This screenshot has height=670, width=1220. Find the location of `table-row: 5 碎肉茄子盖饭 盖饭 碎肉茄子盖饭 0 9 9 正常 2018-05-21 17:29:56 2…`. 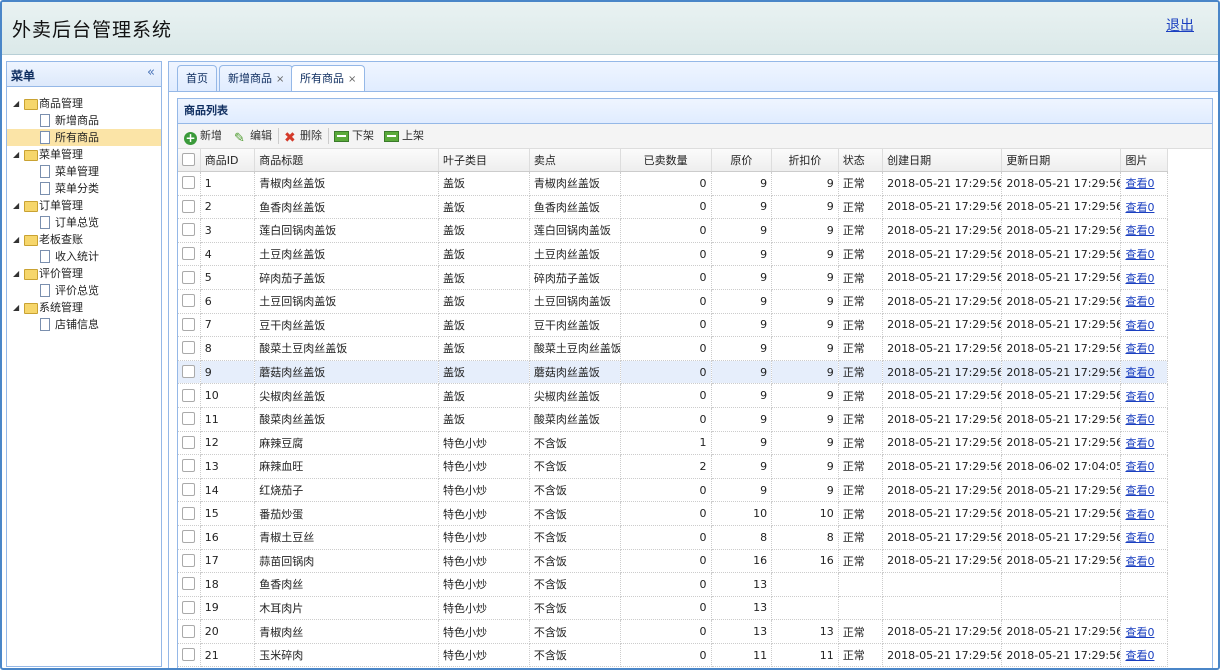

table-row: 5 碎肉茄子盖饭 盖饭 碎肉茄子盖饭 0 9 9 正常 2018-05-21 17:29:56 2… is located at coordinates (673, 277).